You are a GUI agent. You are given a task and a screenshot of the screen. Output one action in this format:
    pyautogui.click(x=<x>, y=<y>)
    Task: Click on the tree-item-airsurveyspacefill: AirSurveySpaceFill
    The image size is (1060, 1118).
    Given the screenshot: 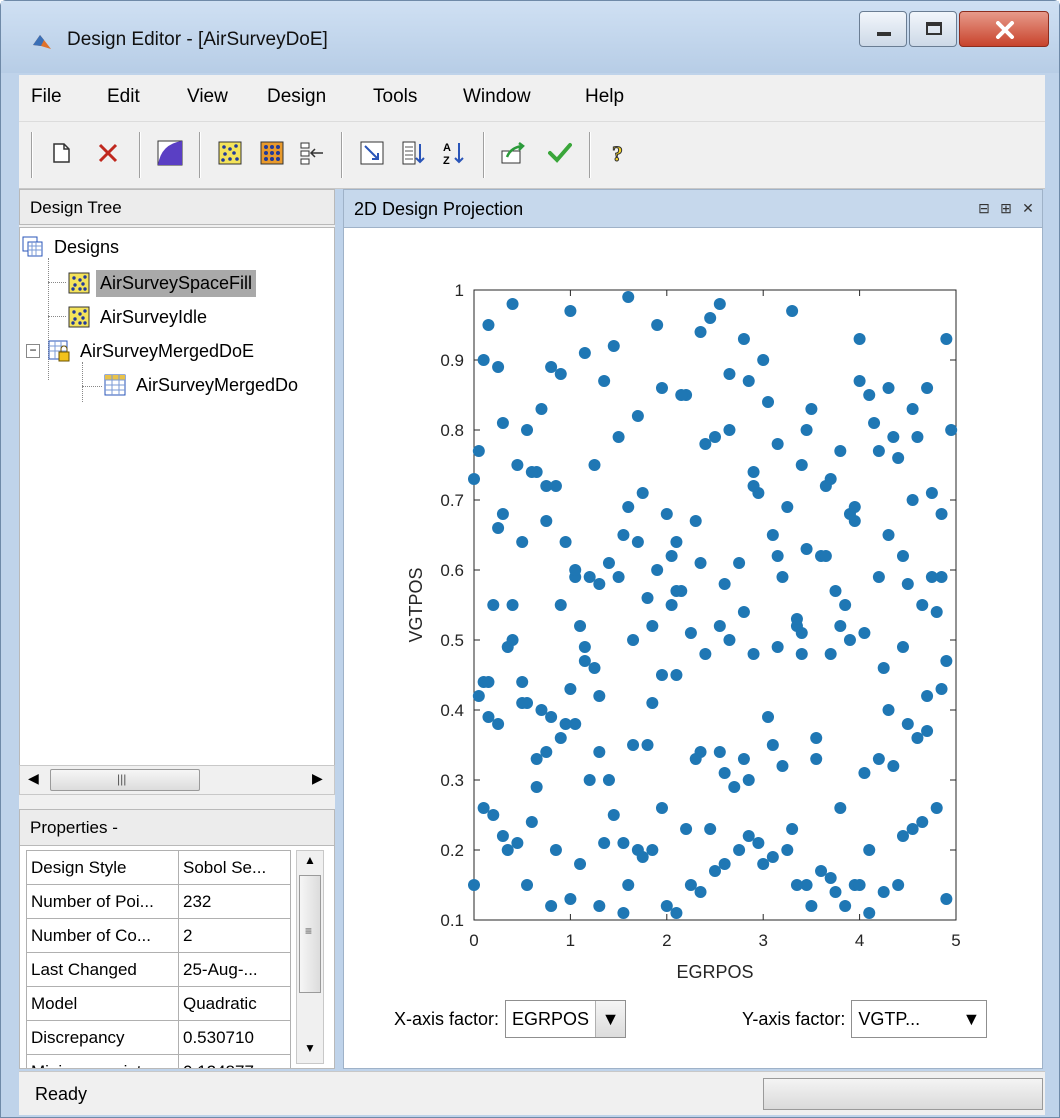 What is the action you would take?
    pyautogui.click(x=162, y=283)
    